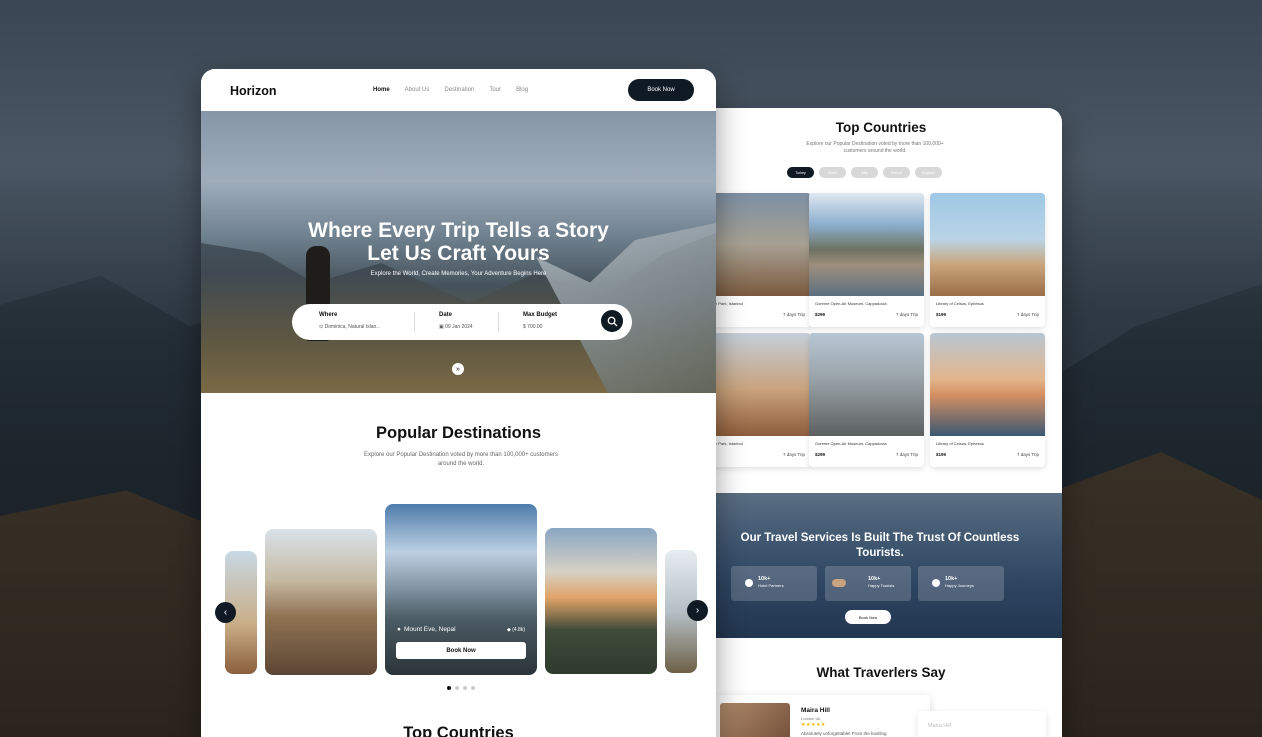 The height and width of the screenshot is (737, 1262). I want to click on location-pin-icon: ●, so click(399, 629).